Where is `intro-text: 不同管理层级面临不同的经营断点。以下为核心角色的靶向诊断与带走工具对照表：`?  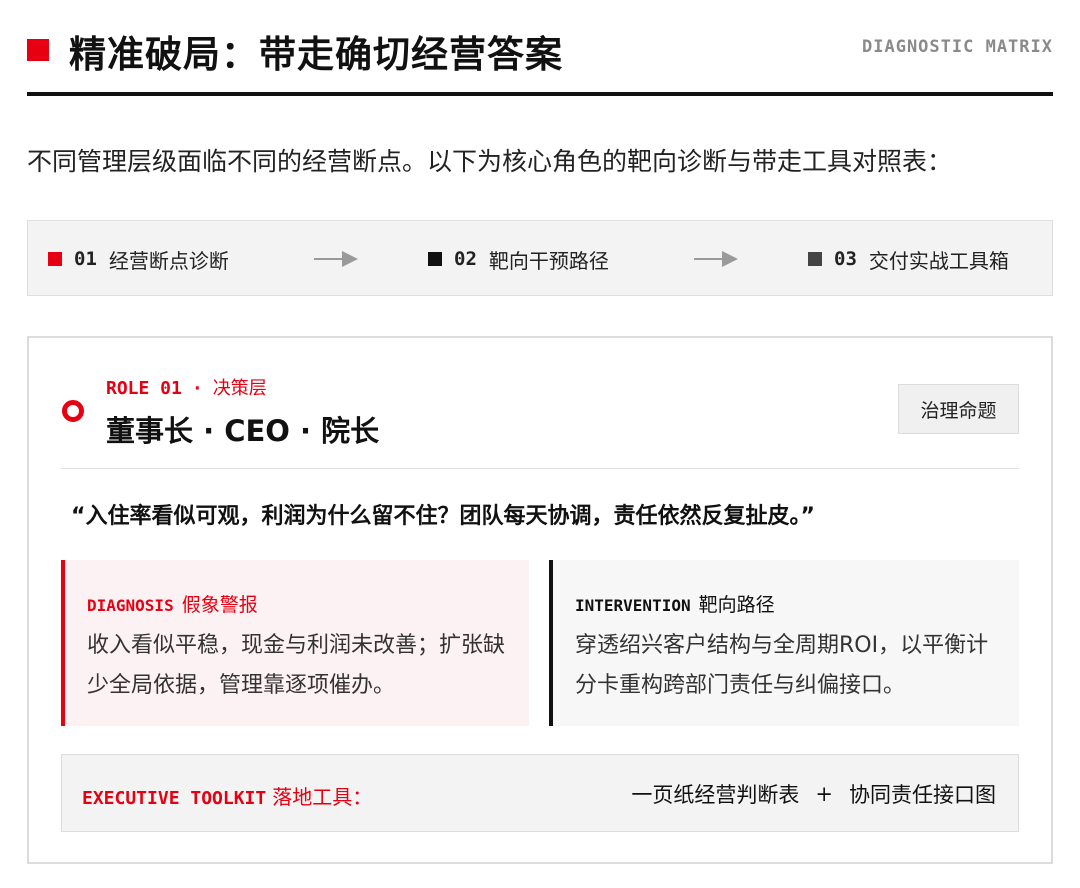 intro-text: 不同管理层级面临不同的经营断点。以下为核心角色的靶向诊断与带走工具对照表： is located at coordinates (490, 161).